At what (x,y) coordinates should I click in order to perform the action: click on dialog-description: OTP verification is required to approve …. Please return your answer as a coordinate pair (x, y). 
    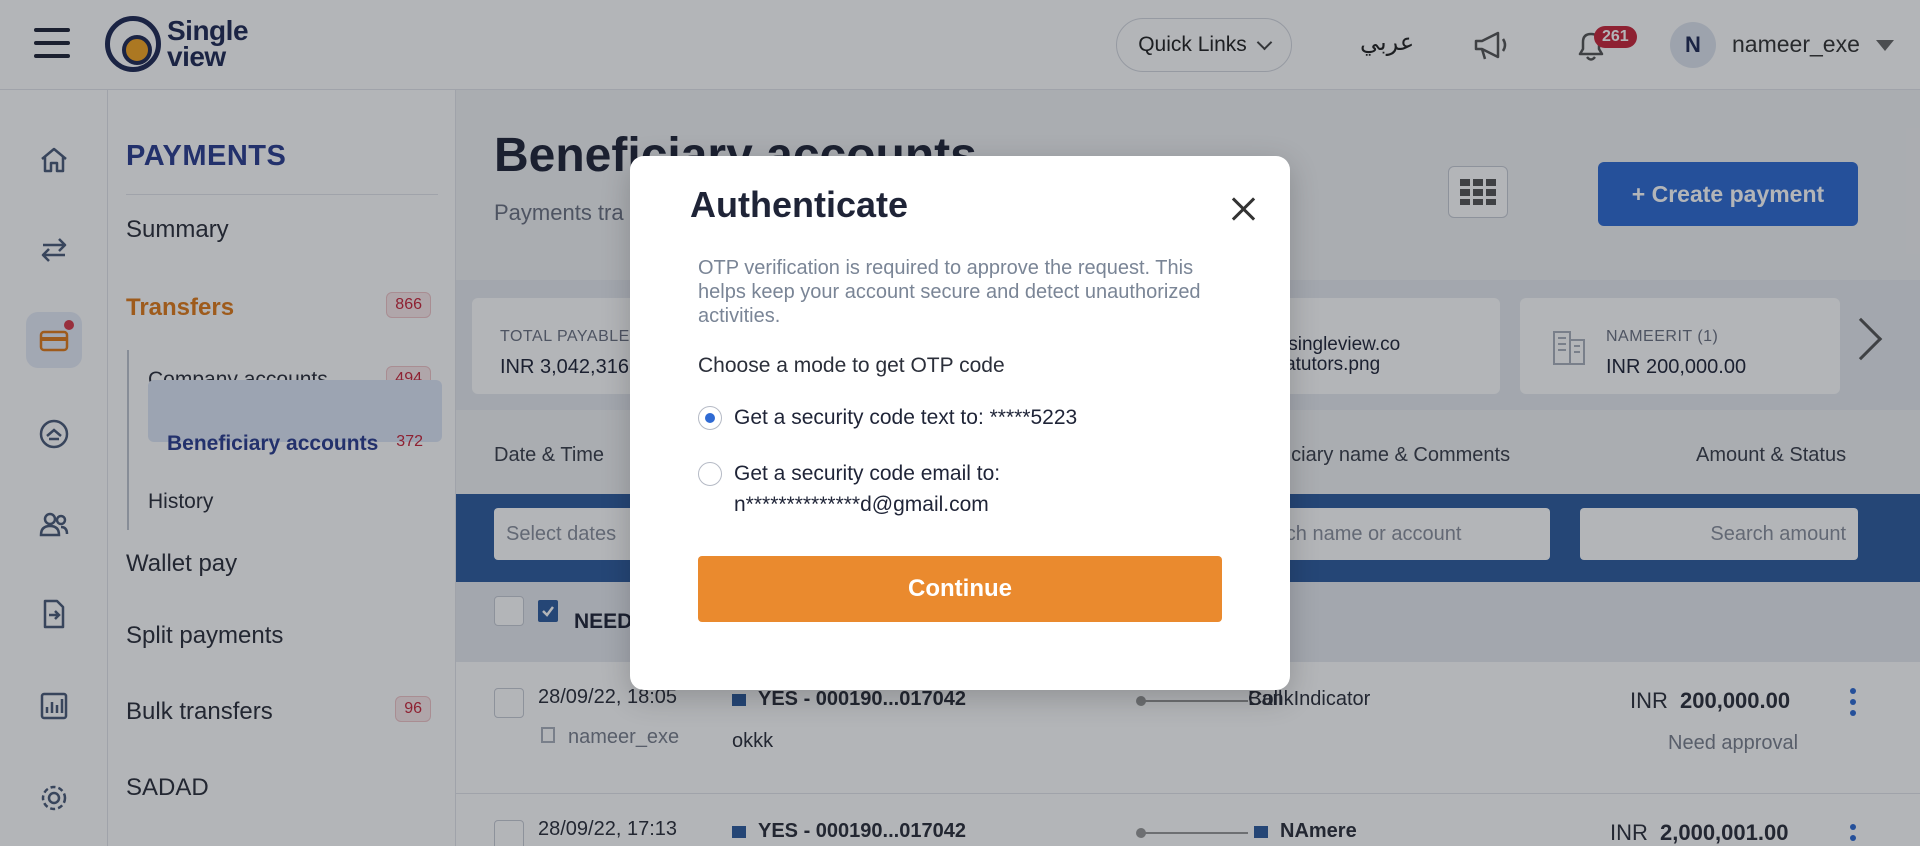
    Looking at the image, I should click on (949, 292).